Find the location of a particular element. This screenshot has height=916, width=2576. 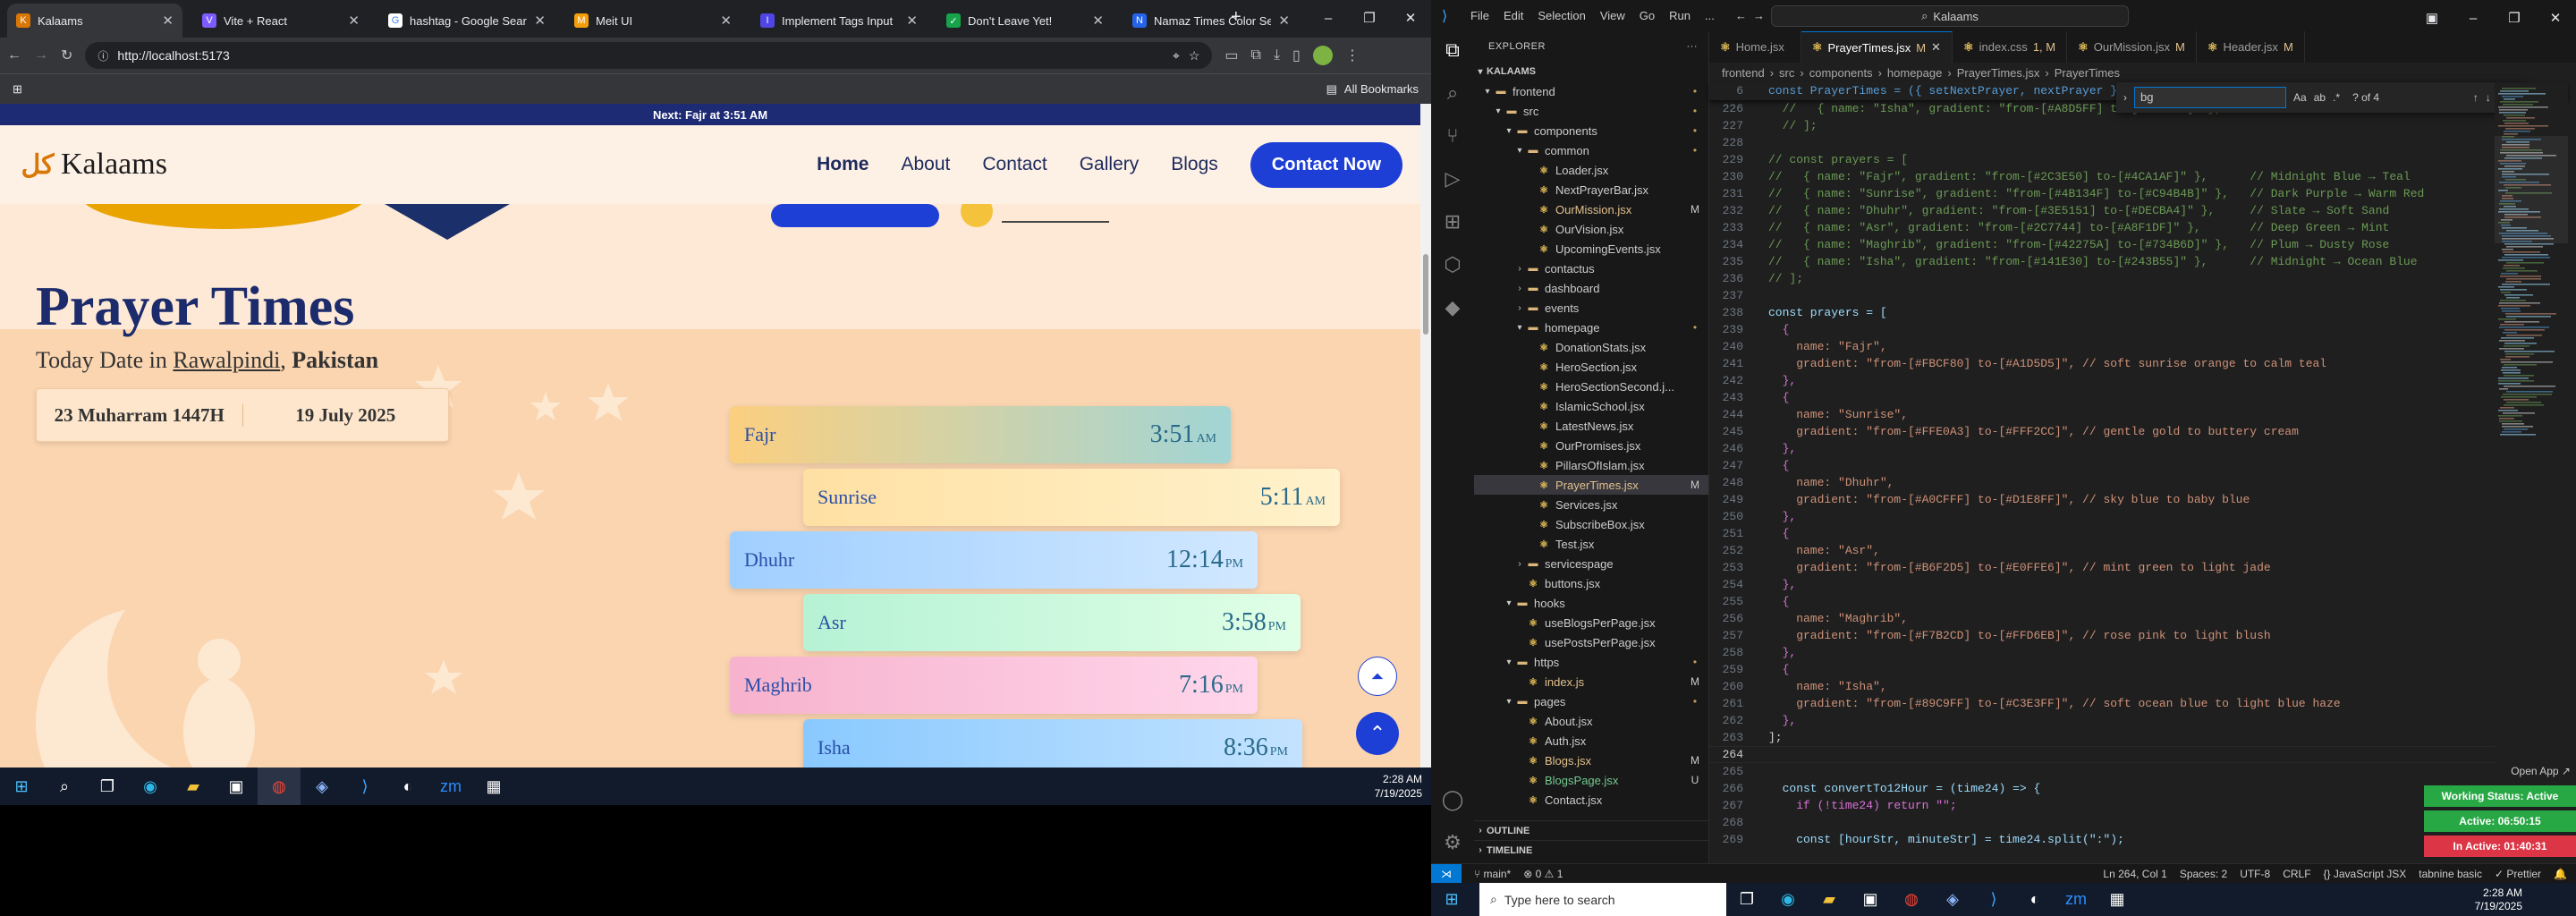

page-scrollbar is located at coordinates (1425, 436).